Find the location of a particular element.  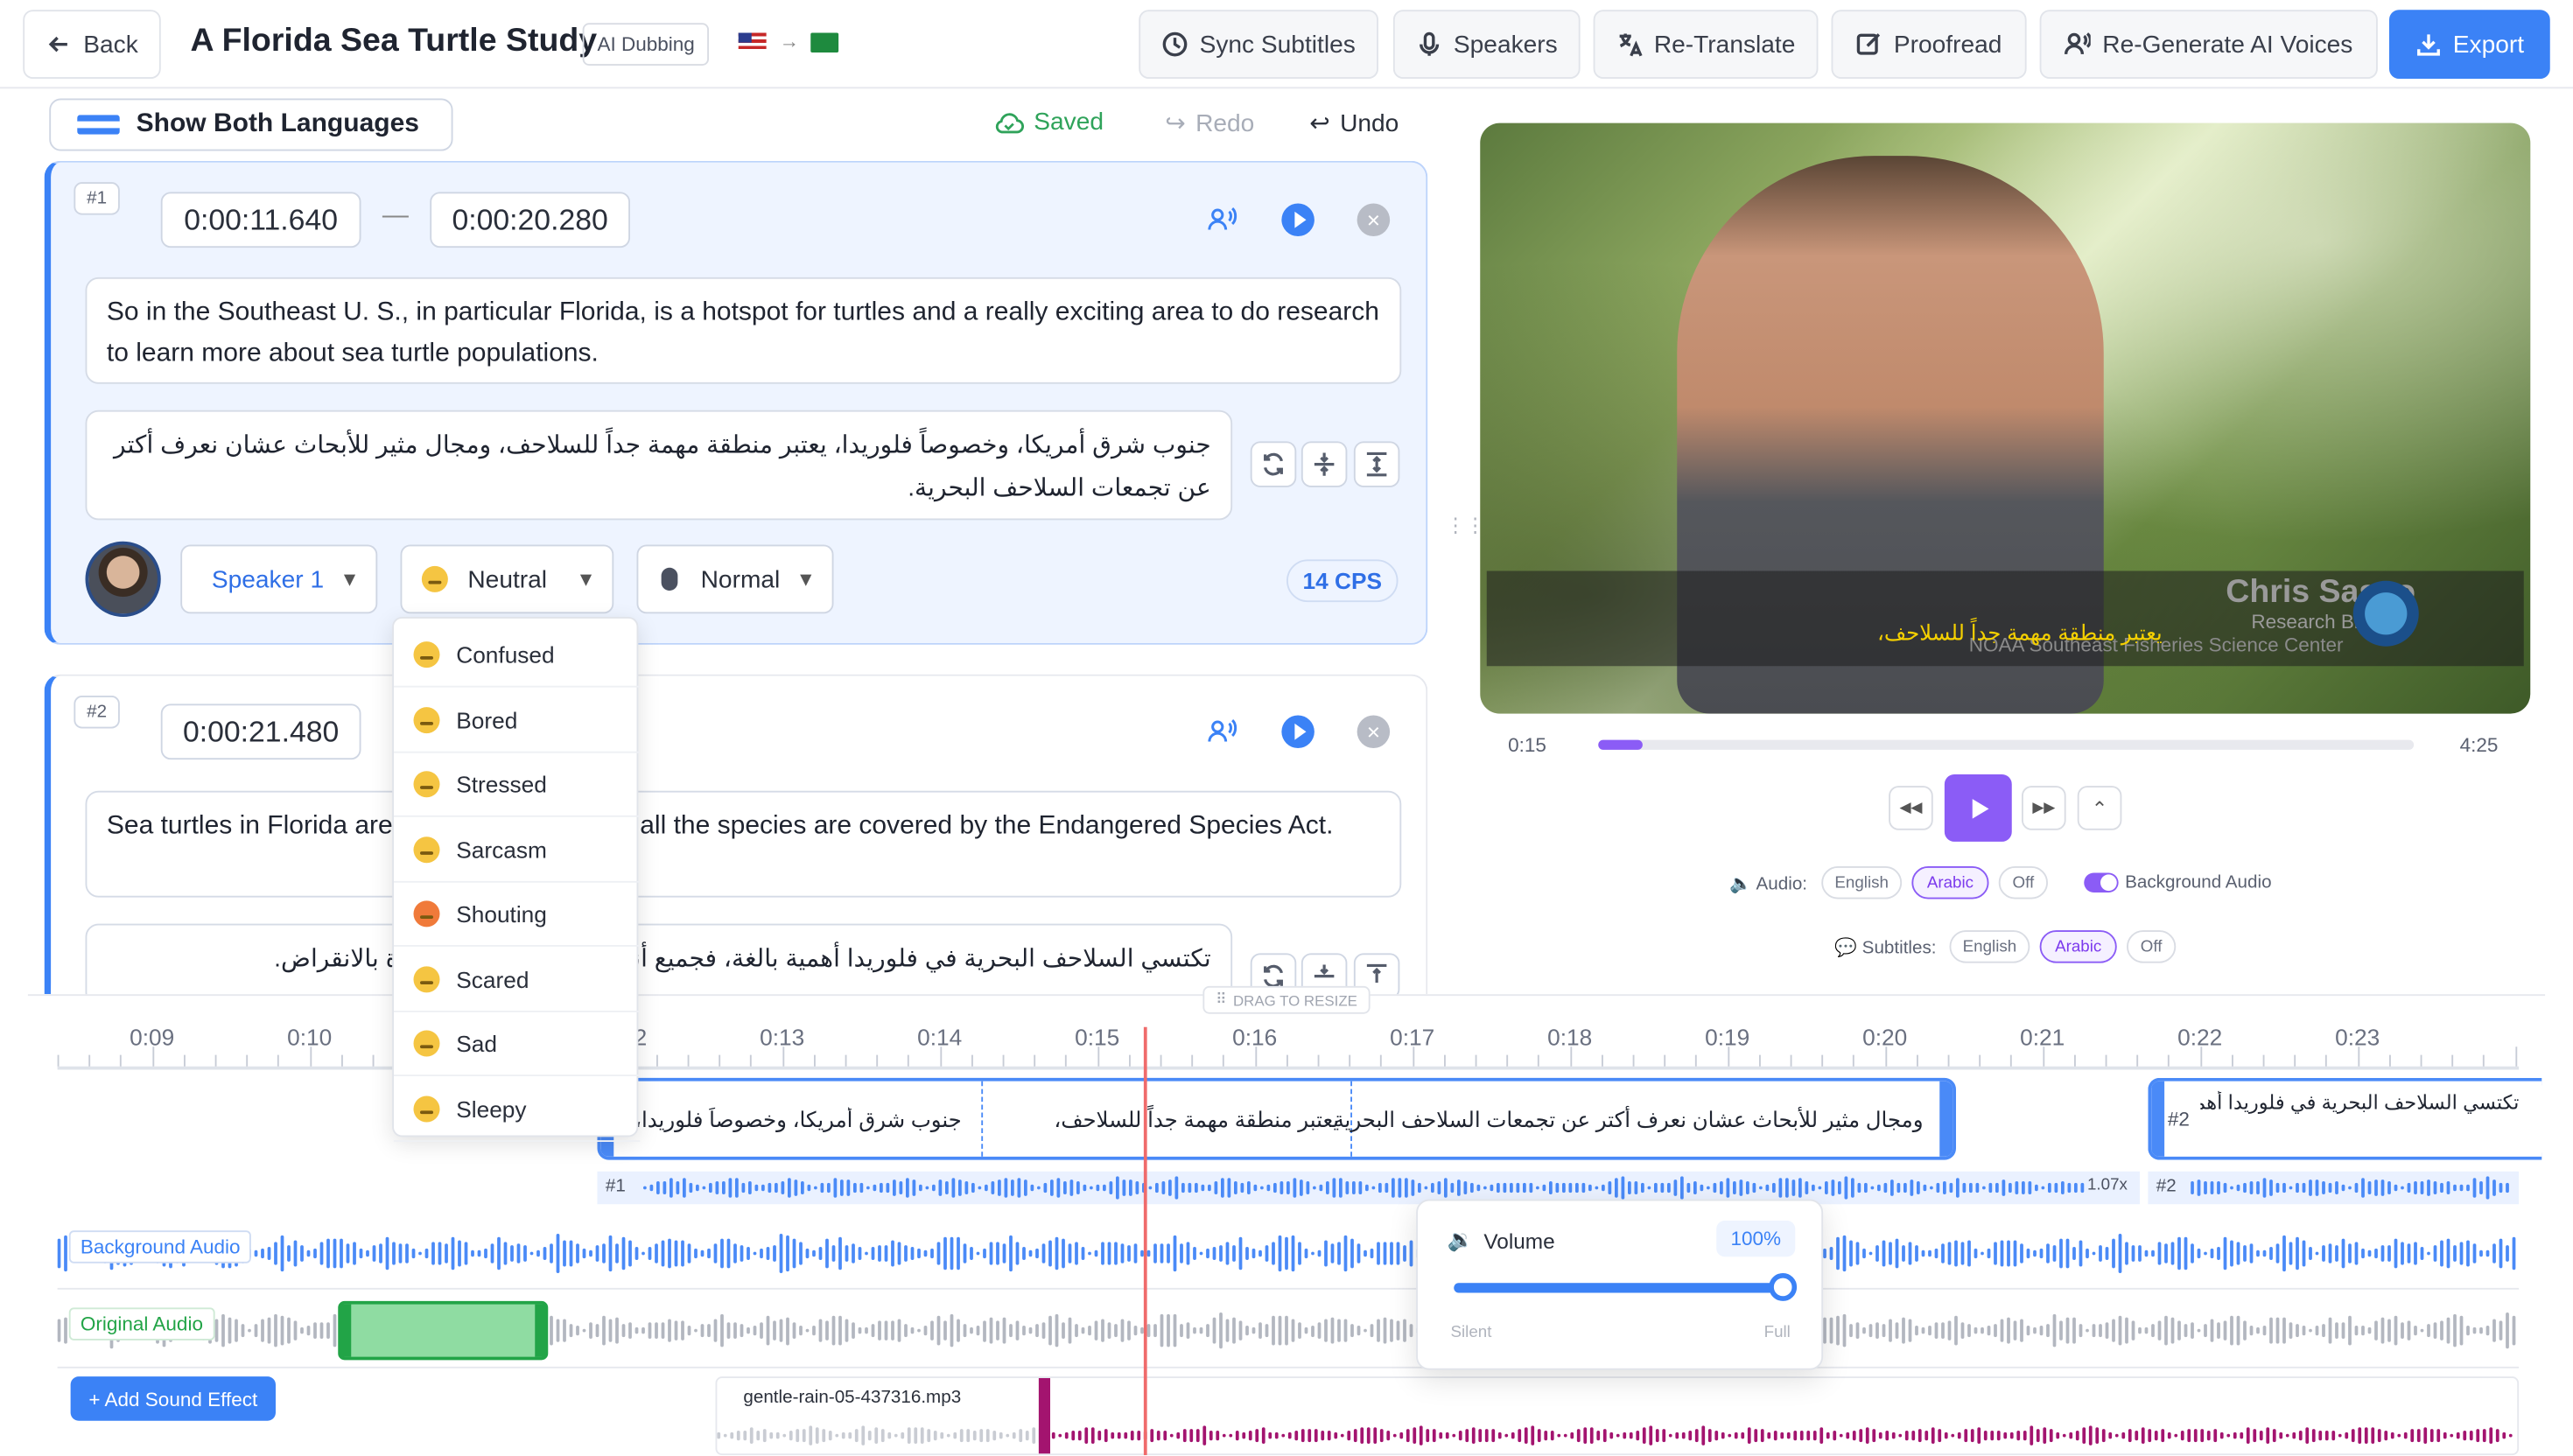

dubbed-voice-track: #1 1.07x is located at coordinates (1368, 1188).